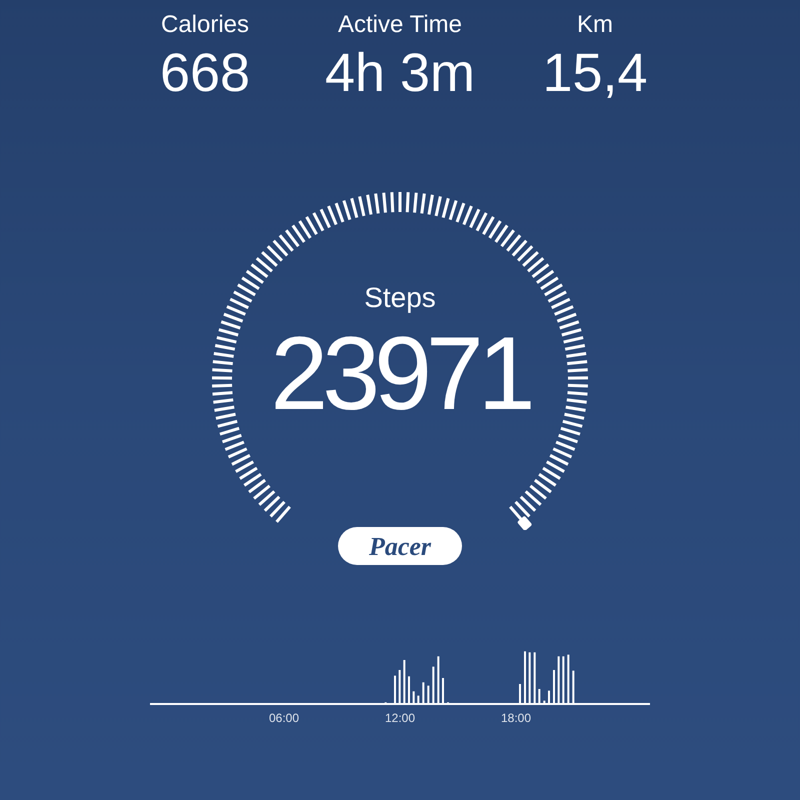 The image size is (800, 800). I want to click on stat-value: 668, so click(205, 73).